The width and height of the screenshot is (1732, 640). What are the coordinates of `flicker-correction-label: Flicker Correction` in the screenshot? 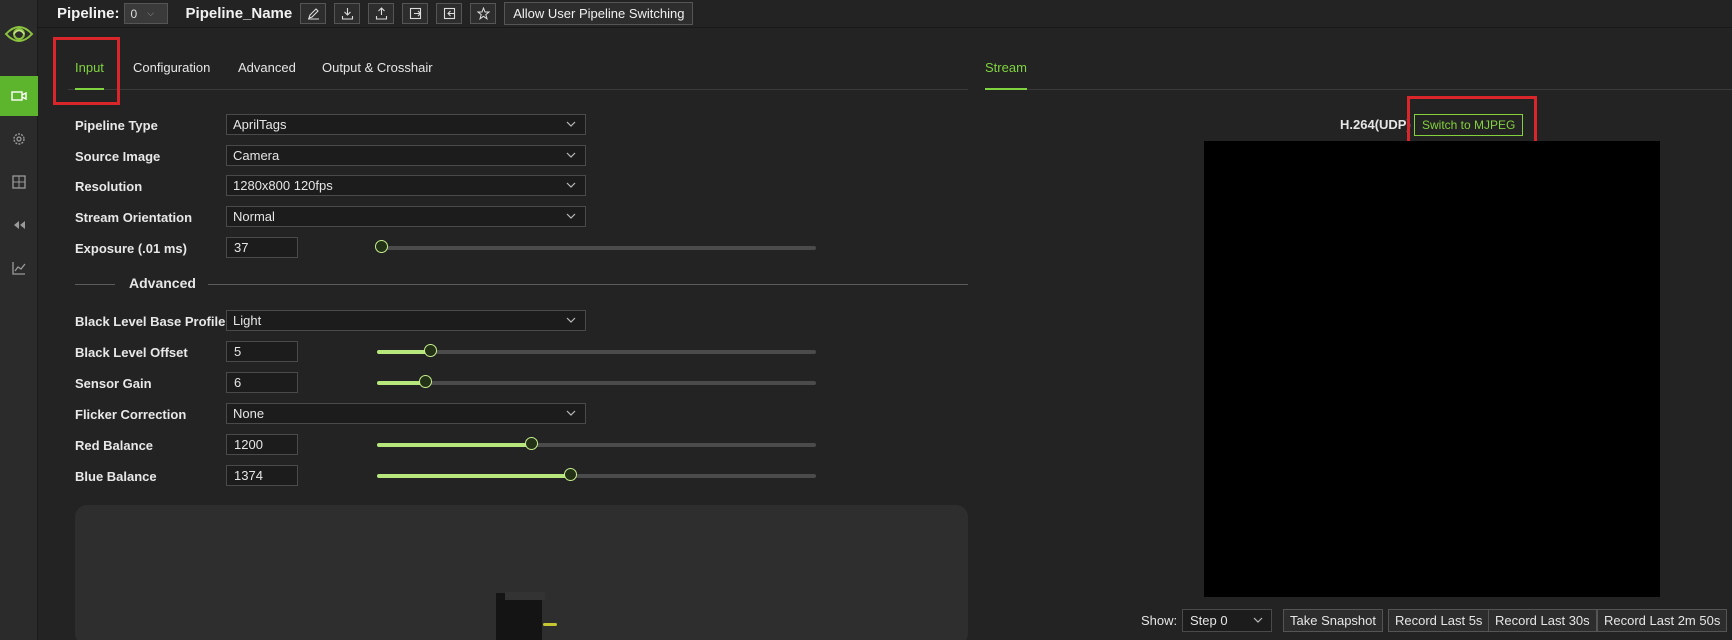 It's located at (131, 414).